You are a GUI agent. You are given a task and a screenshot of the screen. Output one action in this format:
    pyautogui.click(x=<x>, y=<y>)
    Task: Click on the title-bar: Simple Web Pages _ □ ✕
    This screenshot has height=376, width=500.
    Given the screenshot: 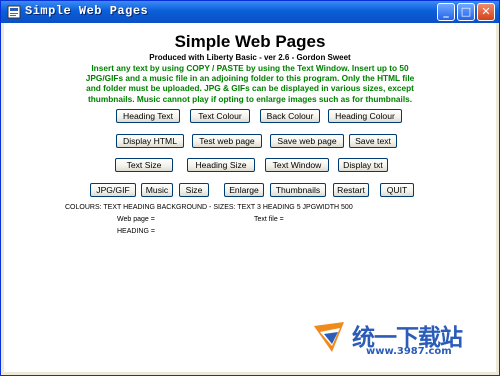 What is the action you would take?
    pyautogui.click(x=250, y=12)
    